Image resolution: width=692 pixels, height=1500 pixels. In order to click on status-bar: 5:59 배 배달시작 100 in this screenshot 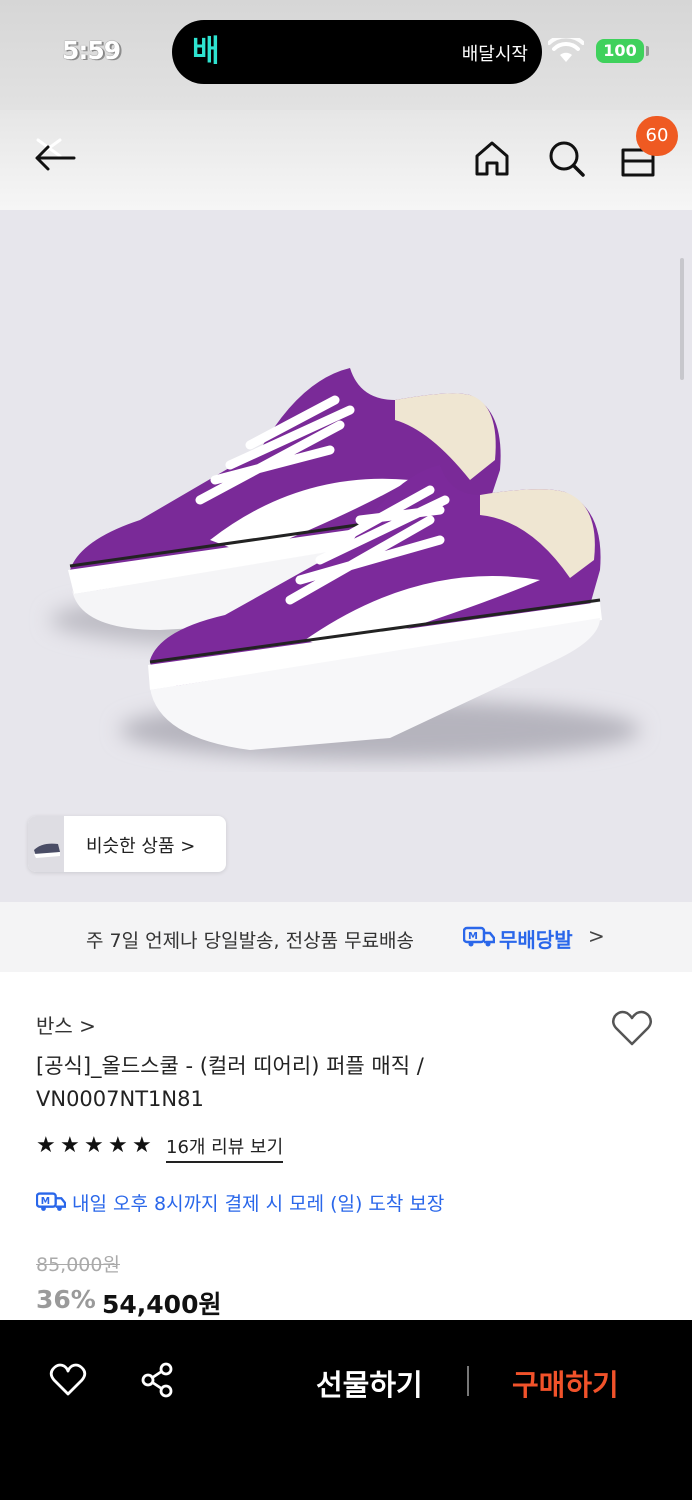, I will do `click(346, 55)`.